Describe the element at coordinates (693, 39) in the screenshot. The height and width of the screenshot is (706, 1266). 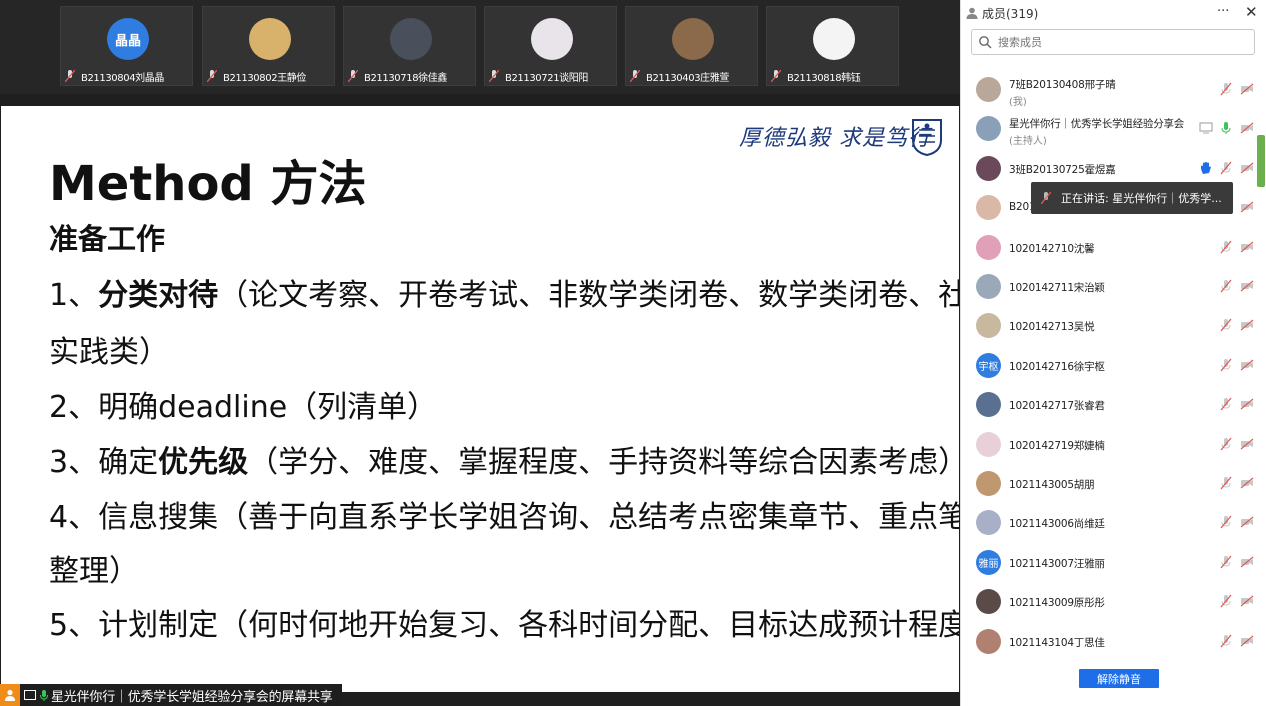
I see `participant-avatar` at that location.